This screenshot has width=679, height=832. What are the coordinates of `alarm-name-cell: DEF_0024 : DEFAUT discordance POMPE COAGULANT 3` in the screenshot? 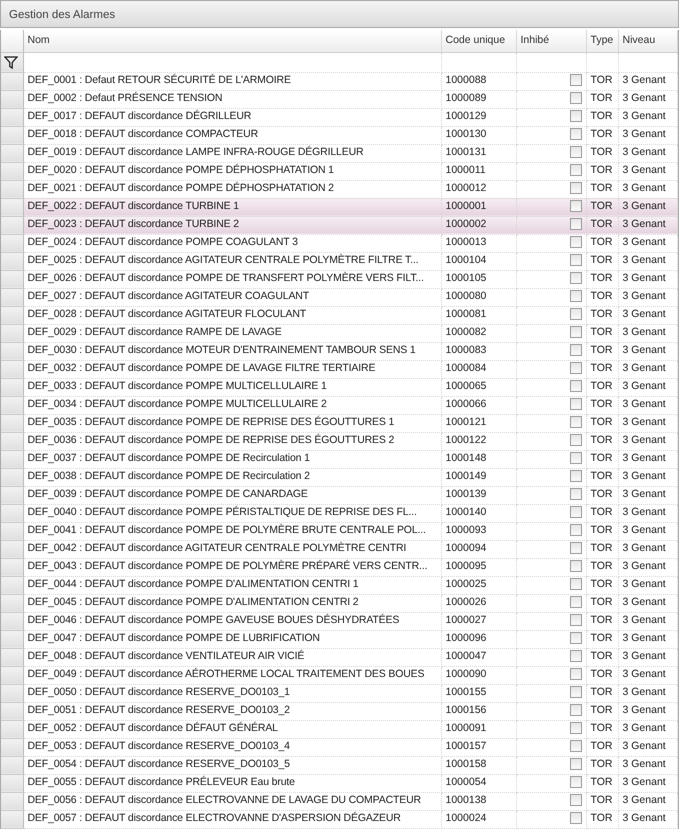 It's located at (232, 243).